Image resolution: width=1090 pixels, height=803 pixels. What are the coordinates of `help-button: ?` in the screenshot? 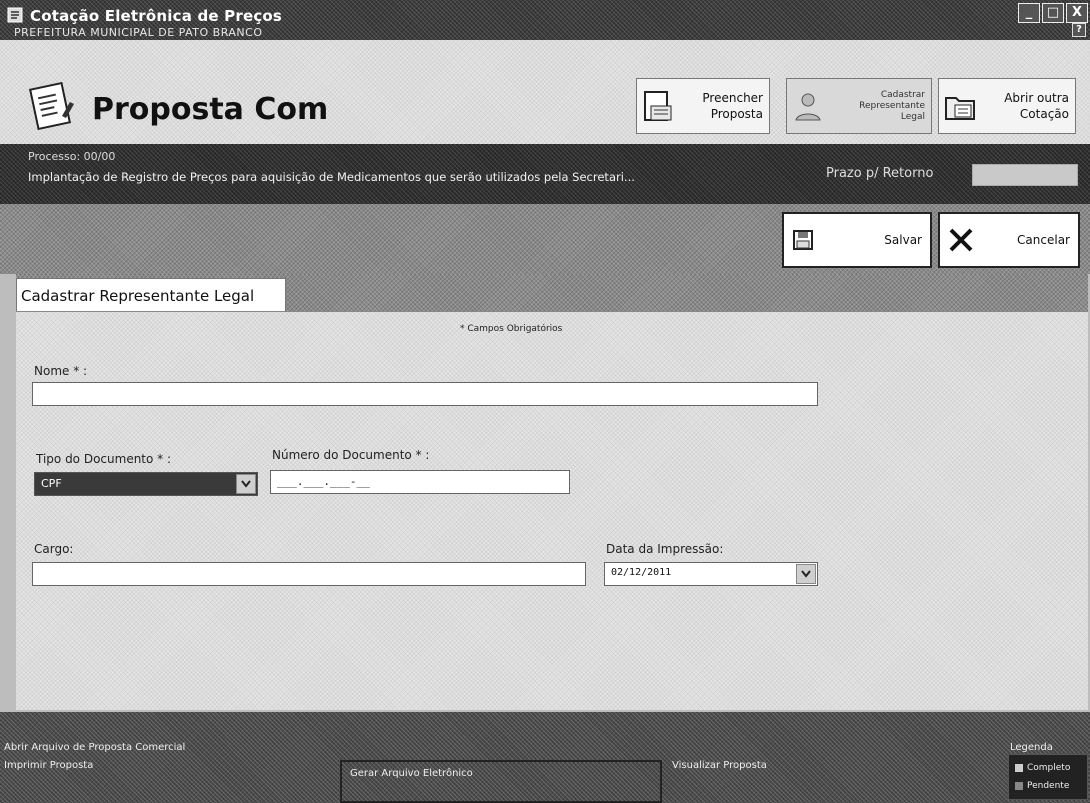 It's located at (1079, 30).